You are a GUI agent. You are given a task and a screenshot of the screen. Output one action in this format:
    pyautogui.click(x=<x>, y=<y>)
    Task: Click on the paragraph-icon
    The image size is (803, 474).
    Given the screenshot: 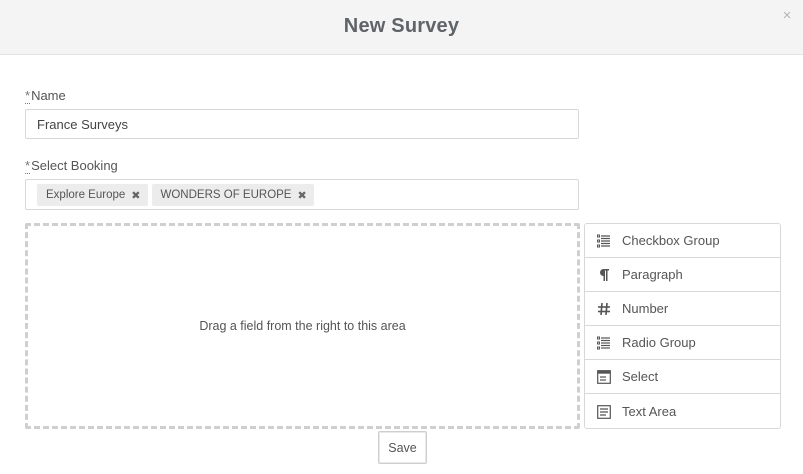 What is the action you would take?
    pyautogui.click(x=604, y=275)
    